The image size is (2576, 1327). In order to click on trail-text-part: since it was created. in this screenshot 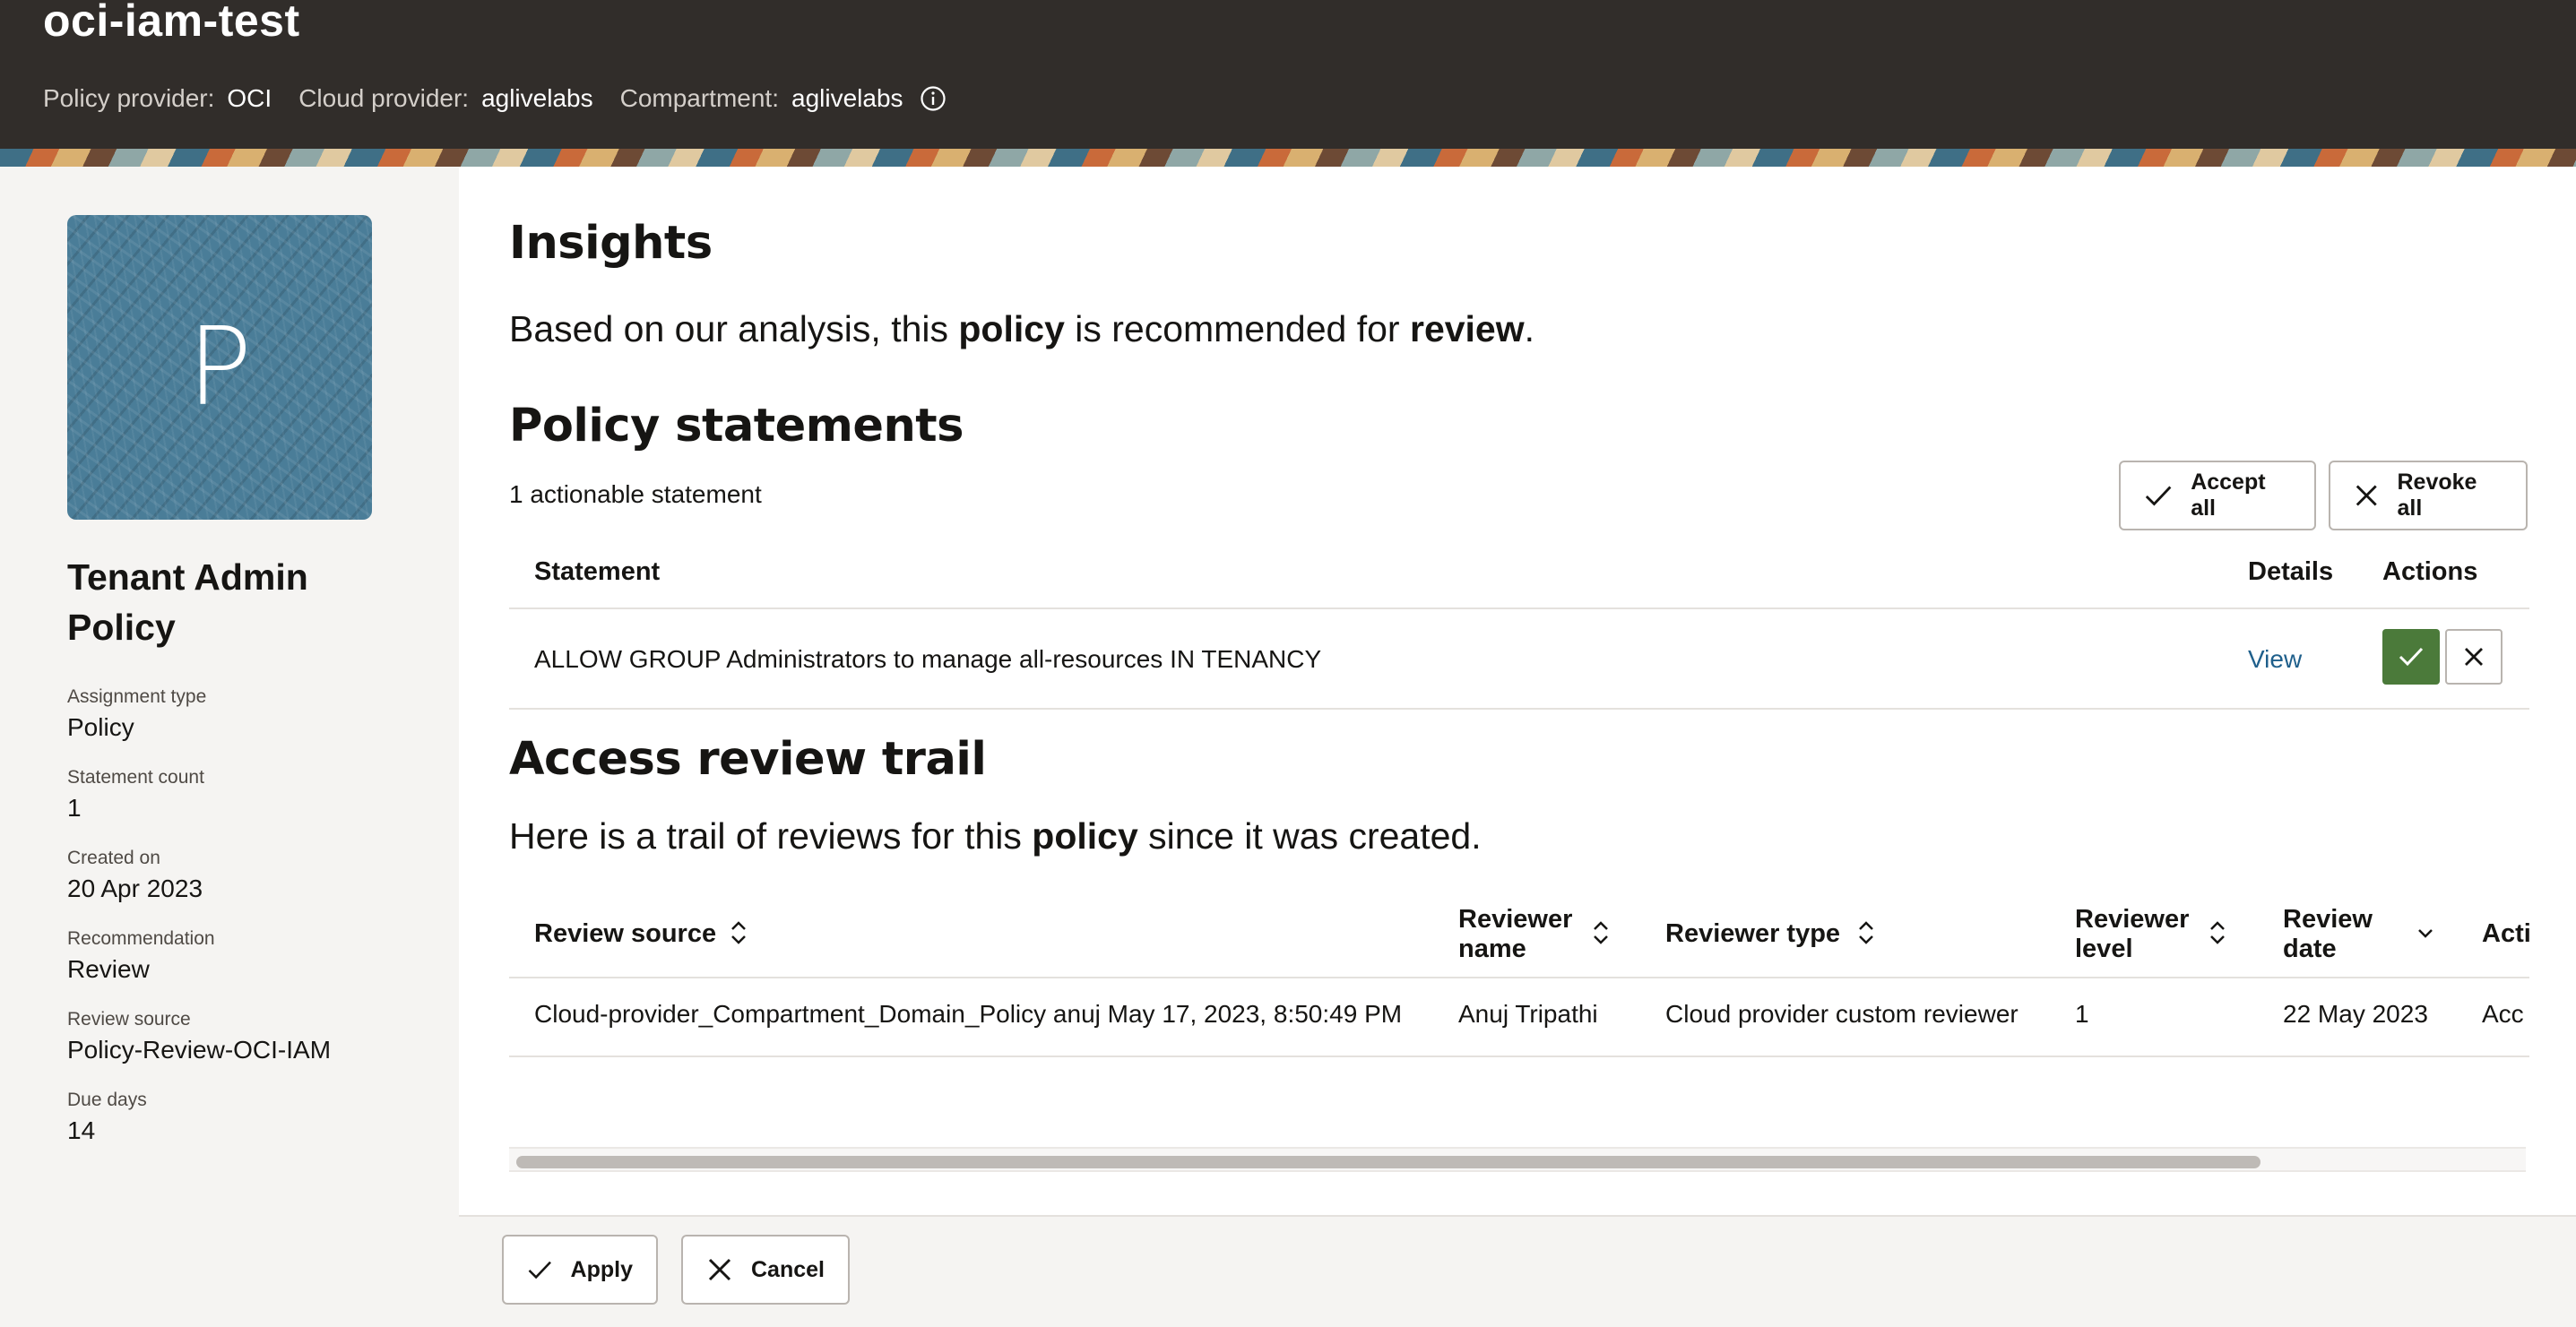, I will do `click(1309, 836)`.